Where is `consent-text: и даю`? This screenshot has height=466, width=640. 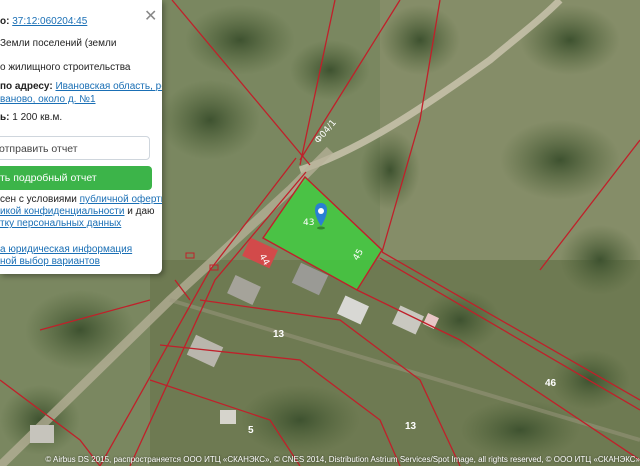 consent-text: и даю is located at coordinates (141, 211).